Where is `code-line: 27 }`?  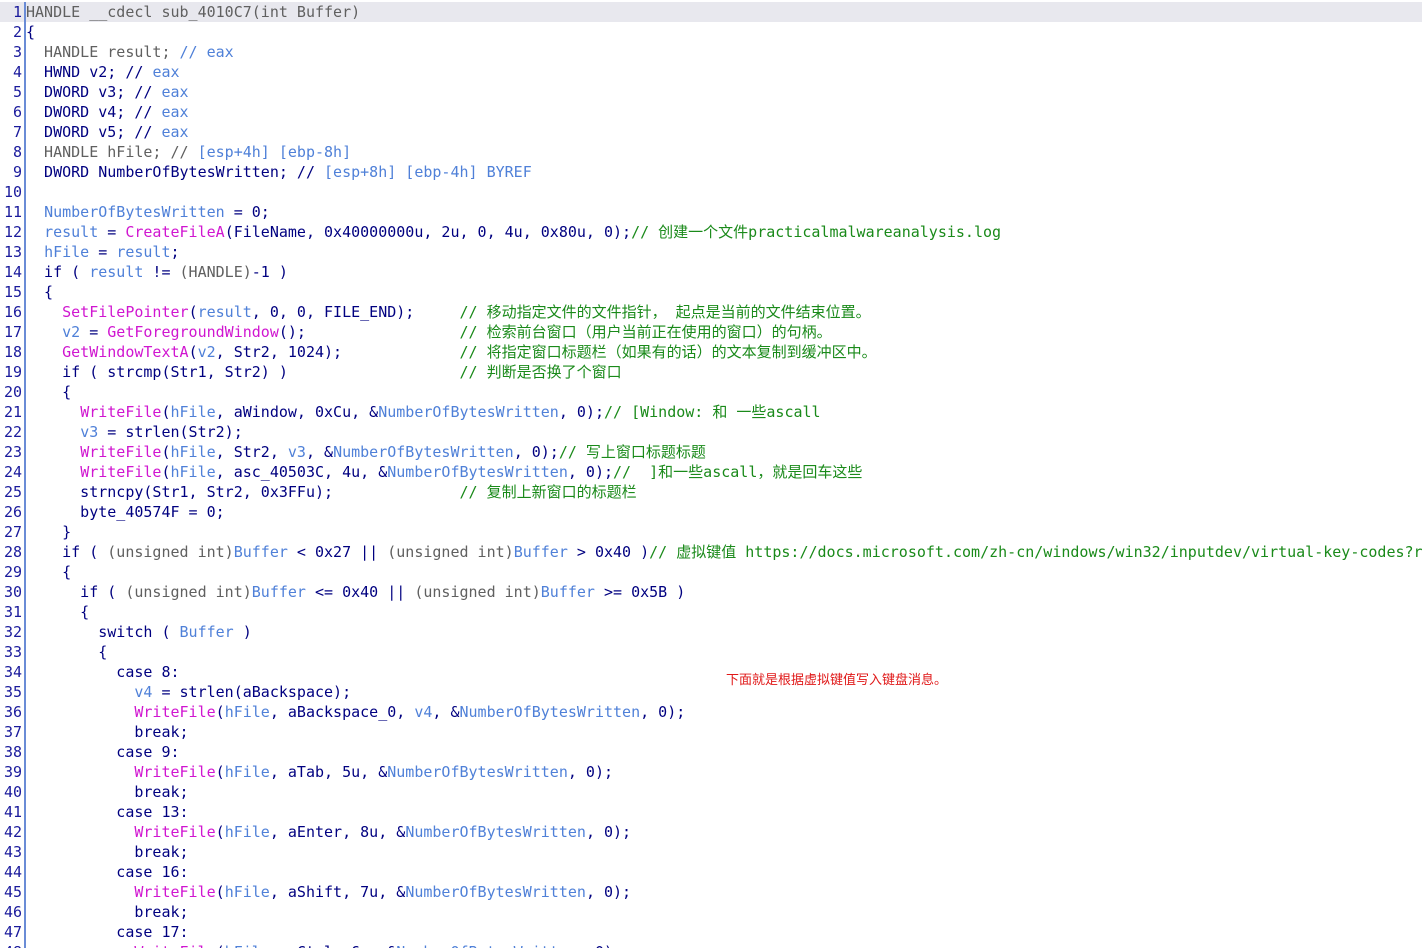 code-line: 27 } is located at coordinates (711, 532).